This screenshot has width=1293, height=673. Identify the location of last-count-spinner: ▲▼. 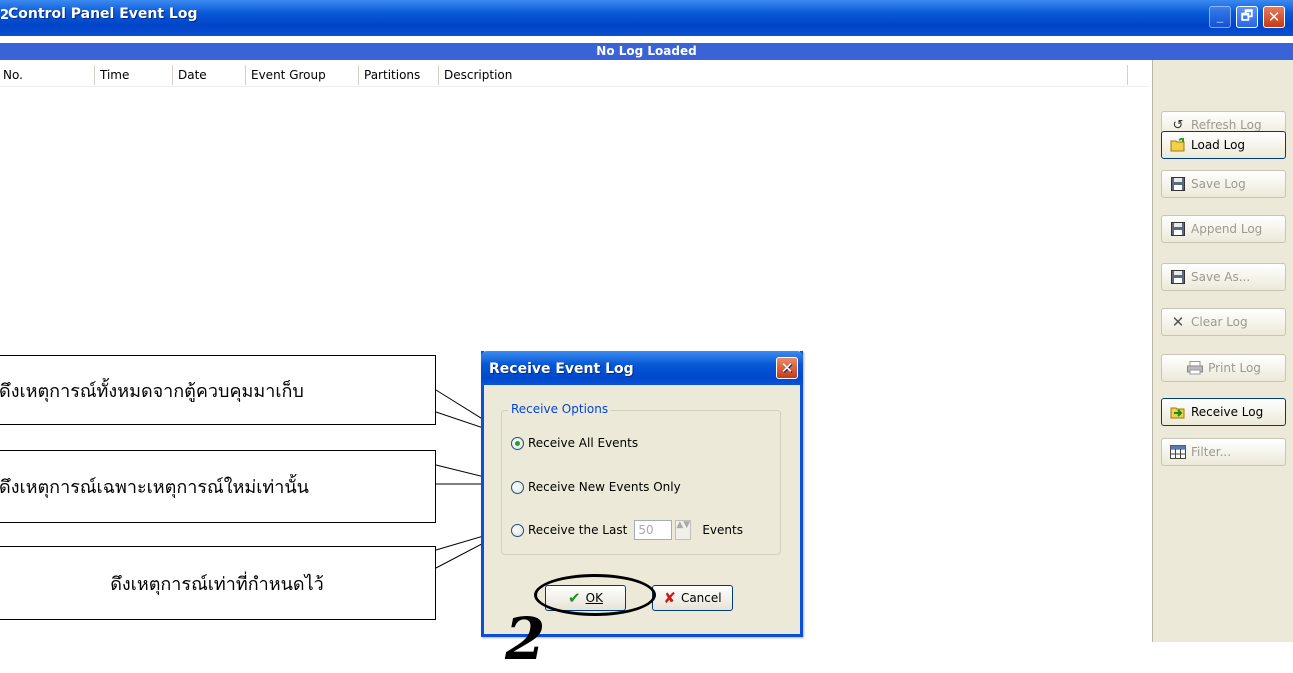
(683, 530).